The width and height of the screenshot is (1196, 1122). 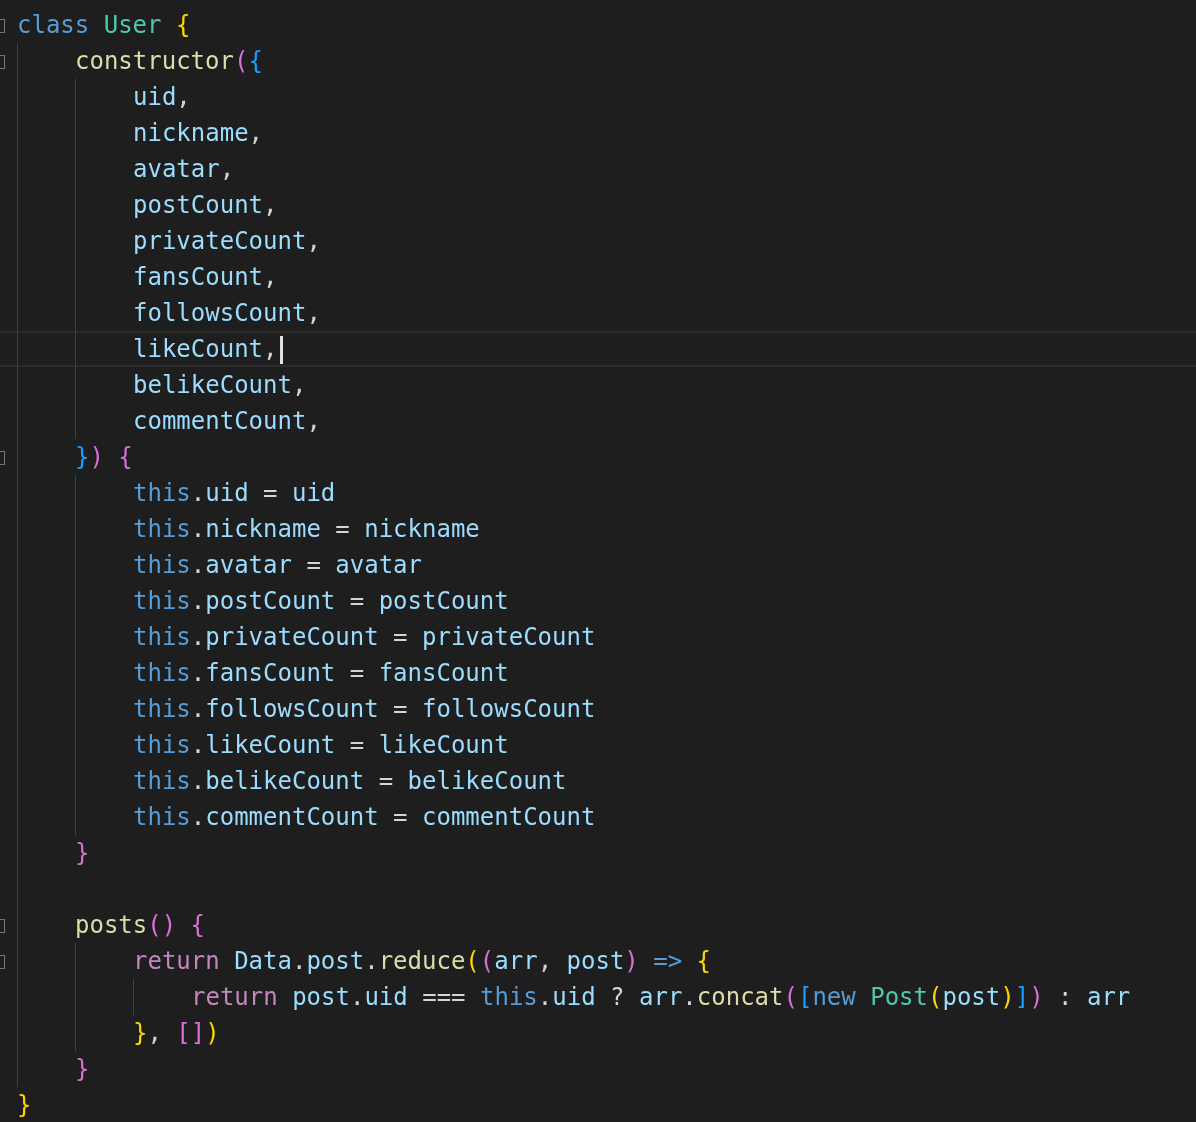 I want to click on code-line: this.privateCount = privateCount, so click(x=364, y=637).